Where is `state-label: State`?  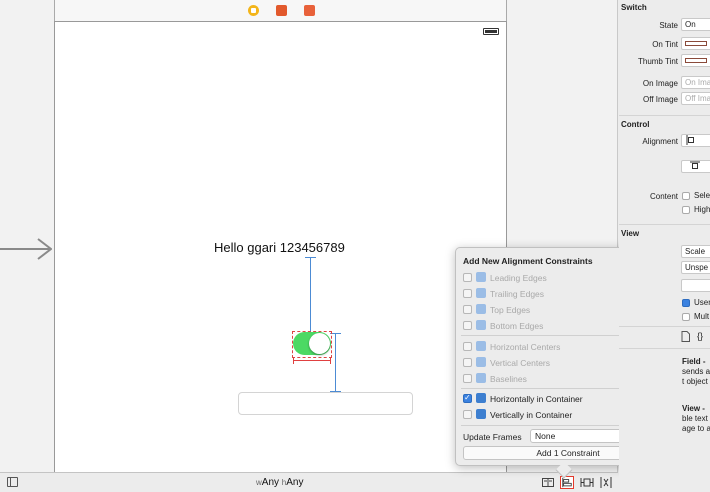 state-label: State is located at coordinates (668, 25).